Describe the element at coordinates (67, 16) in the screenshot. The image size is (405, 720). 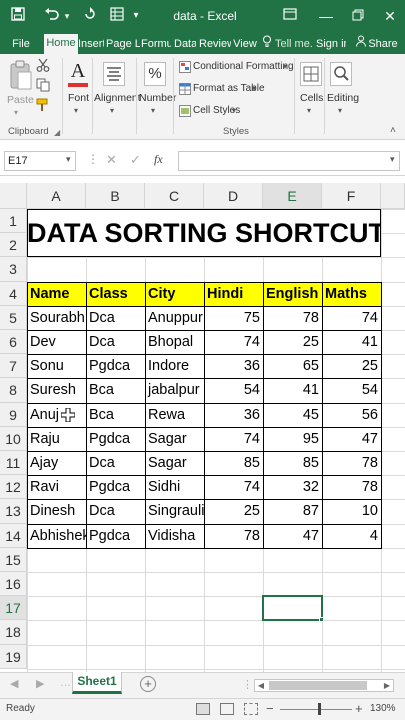
I see `undo-dropdown-icon: ▾` at that location.